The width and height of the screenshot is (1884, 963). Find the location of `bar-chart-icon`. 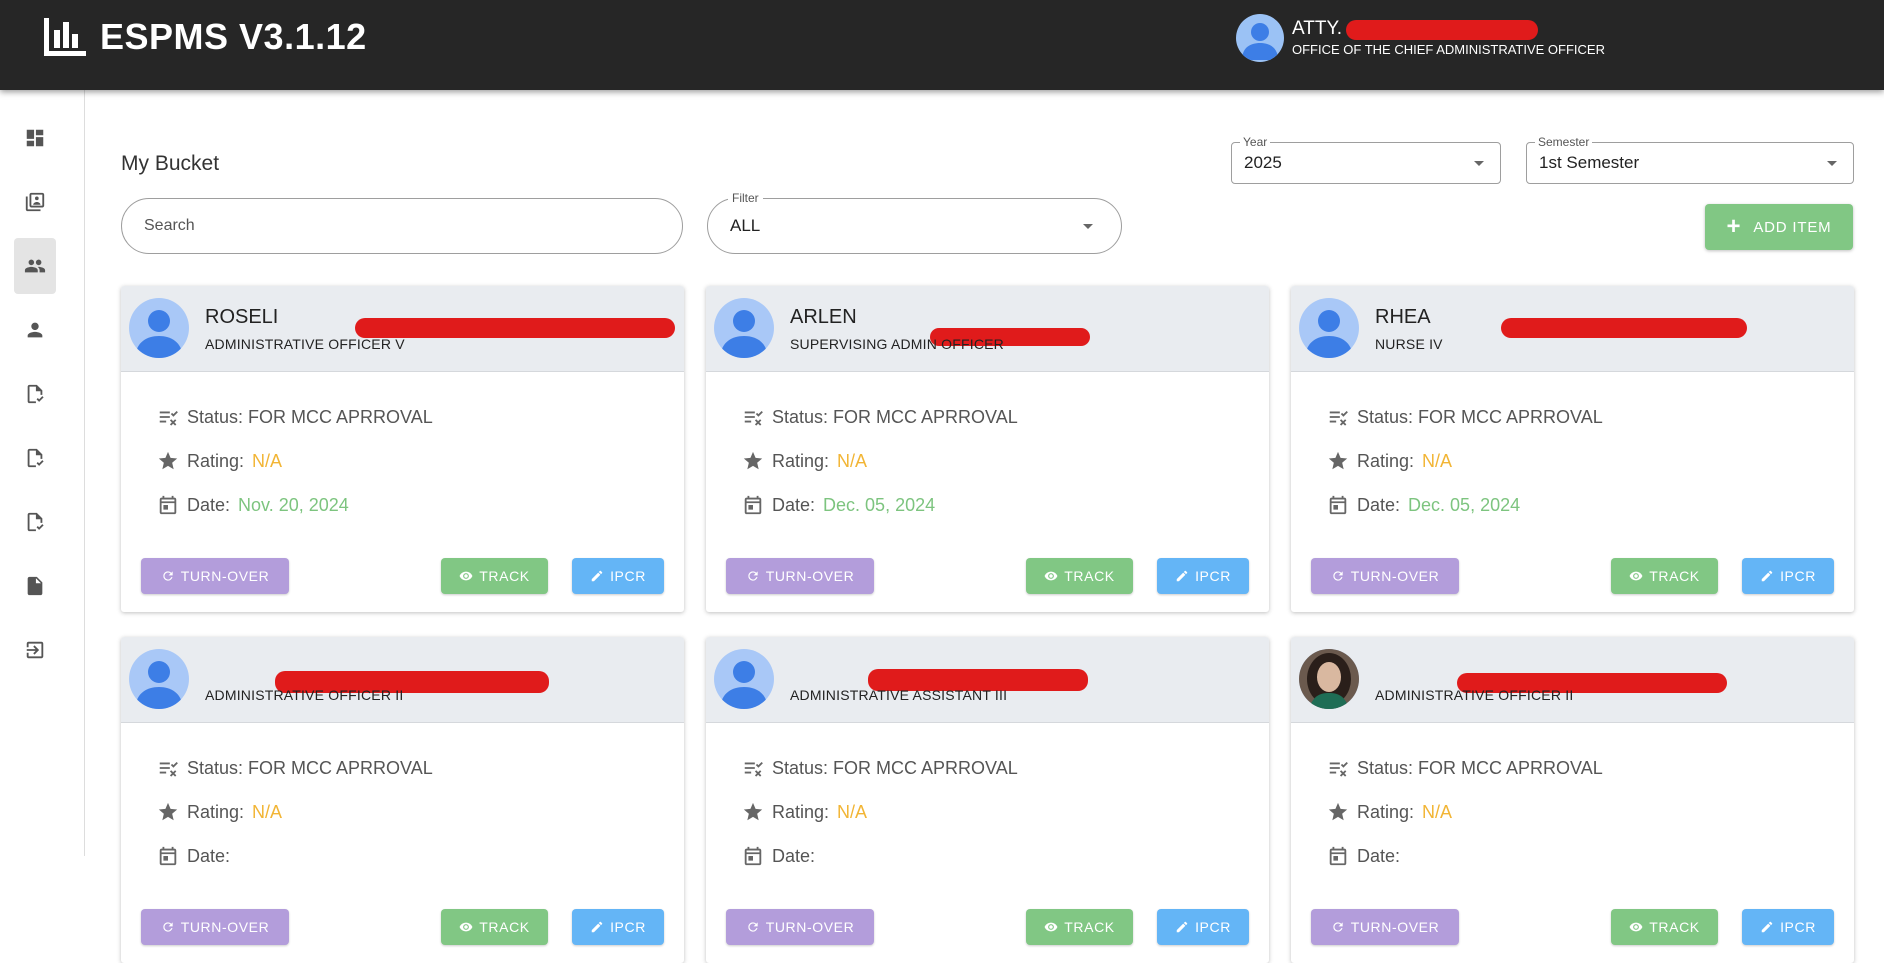

bar-chart-icon is located at coordinates (65, 37).